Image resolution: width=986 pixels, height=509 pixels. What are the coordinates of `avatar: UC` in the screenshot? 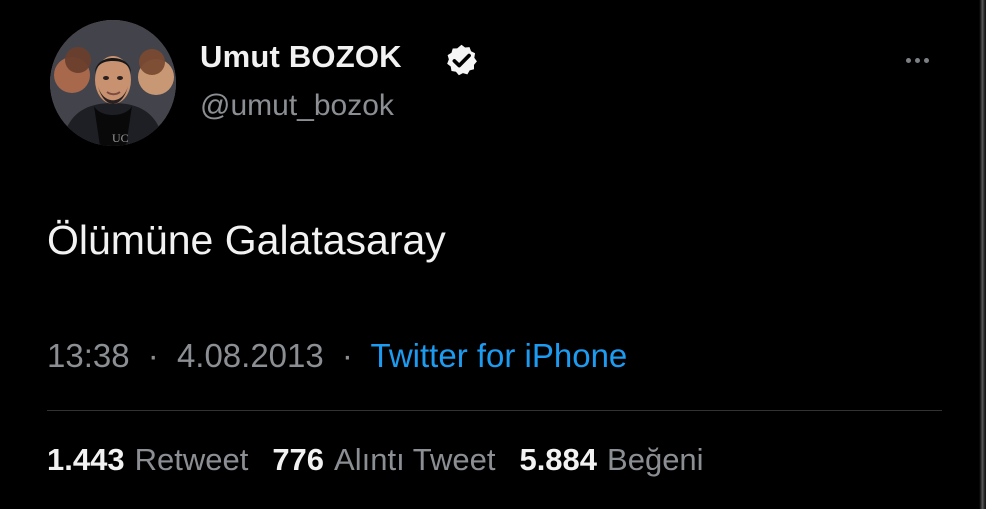 It's located at (113, 83).